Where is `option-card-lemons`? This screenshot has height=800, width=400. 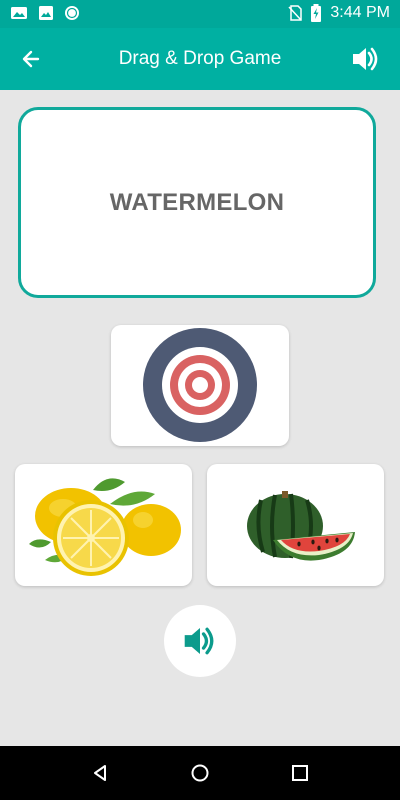
option-card-lemons is located at coordinates (103, 525).